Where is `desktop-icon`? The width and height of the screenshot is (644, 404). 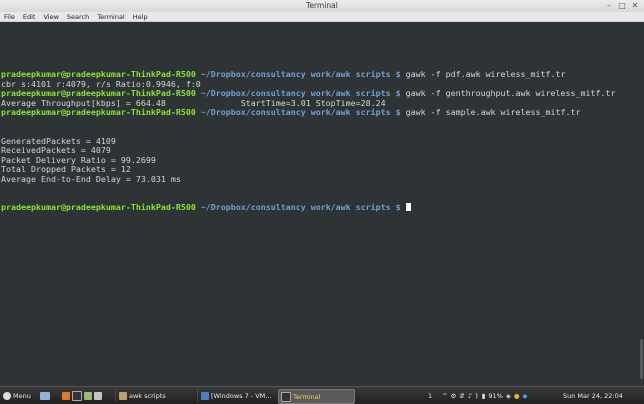
desktop-icon is located at coordinates (45, 395).